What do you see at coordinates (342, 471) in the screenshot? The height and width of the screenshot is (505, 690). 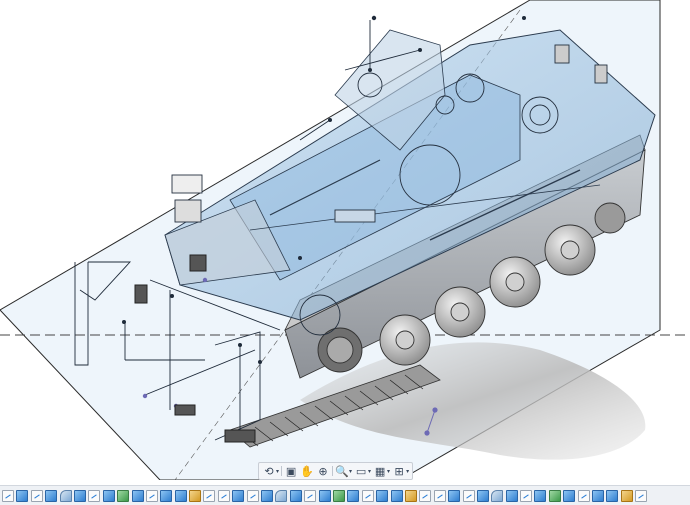 I see `zoom-icon: 🔍` at bounding box center [342, 471].